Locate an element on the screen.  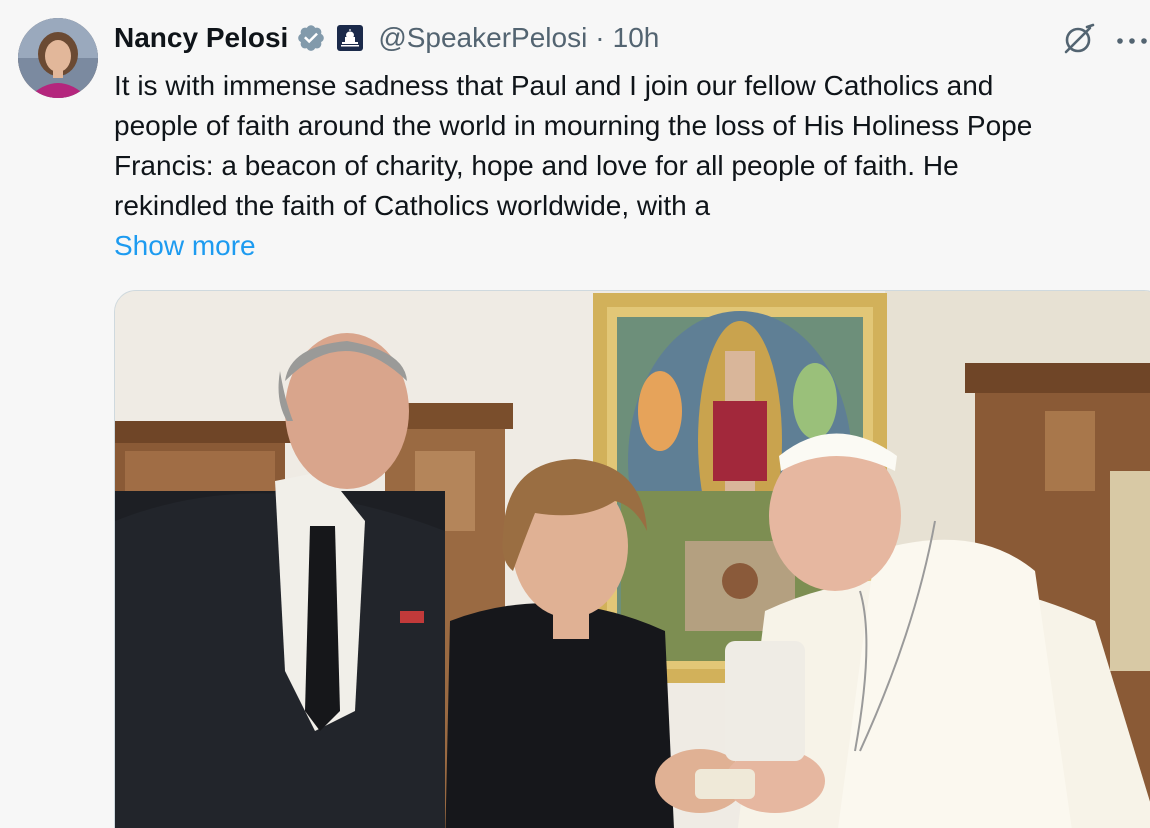
tweet-timestamp: 10h is located at coordinates (636, 38).